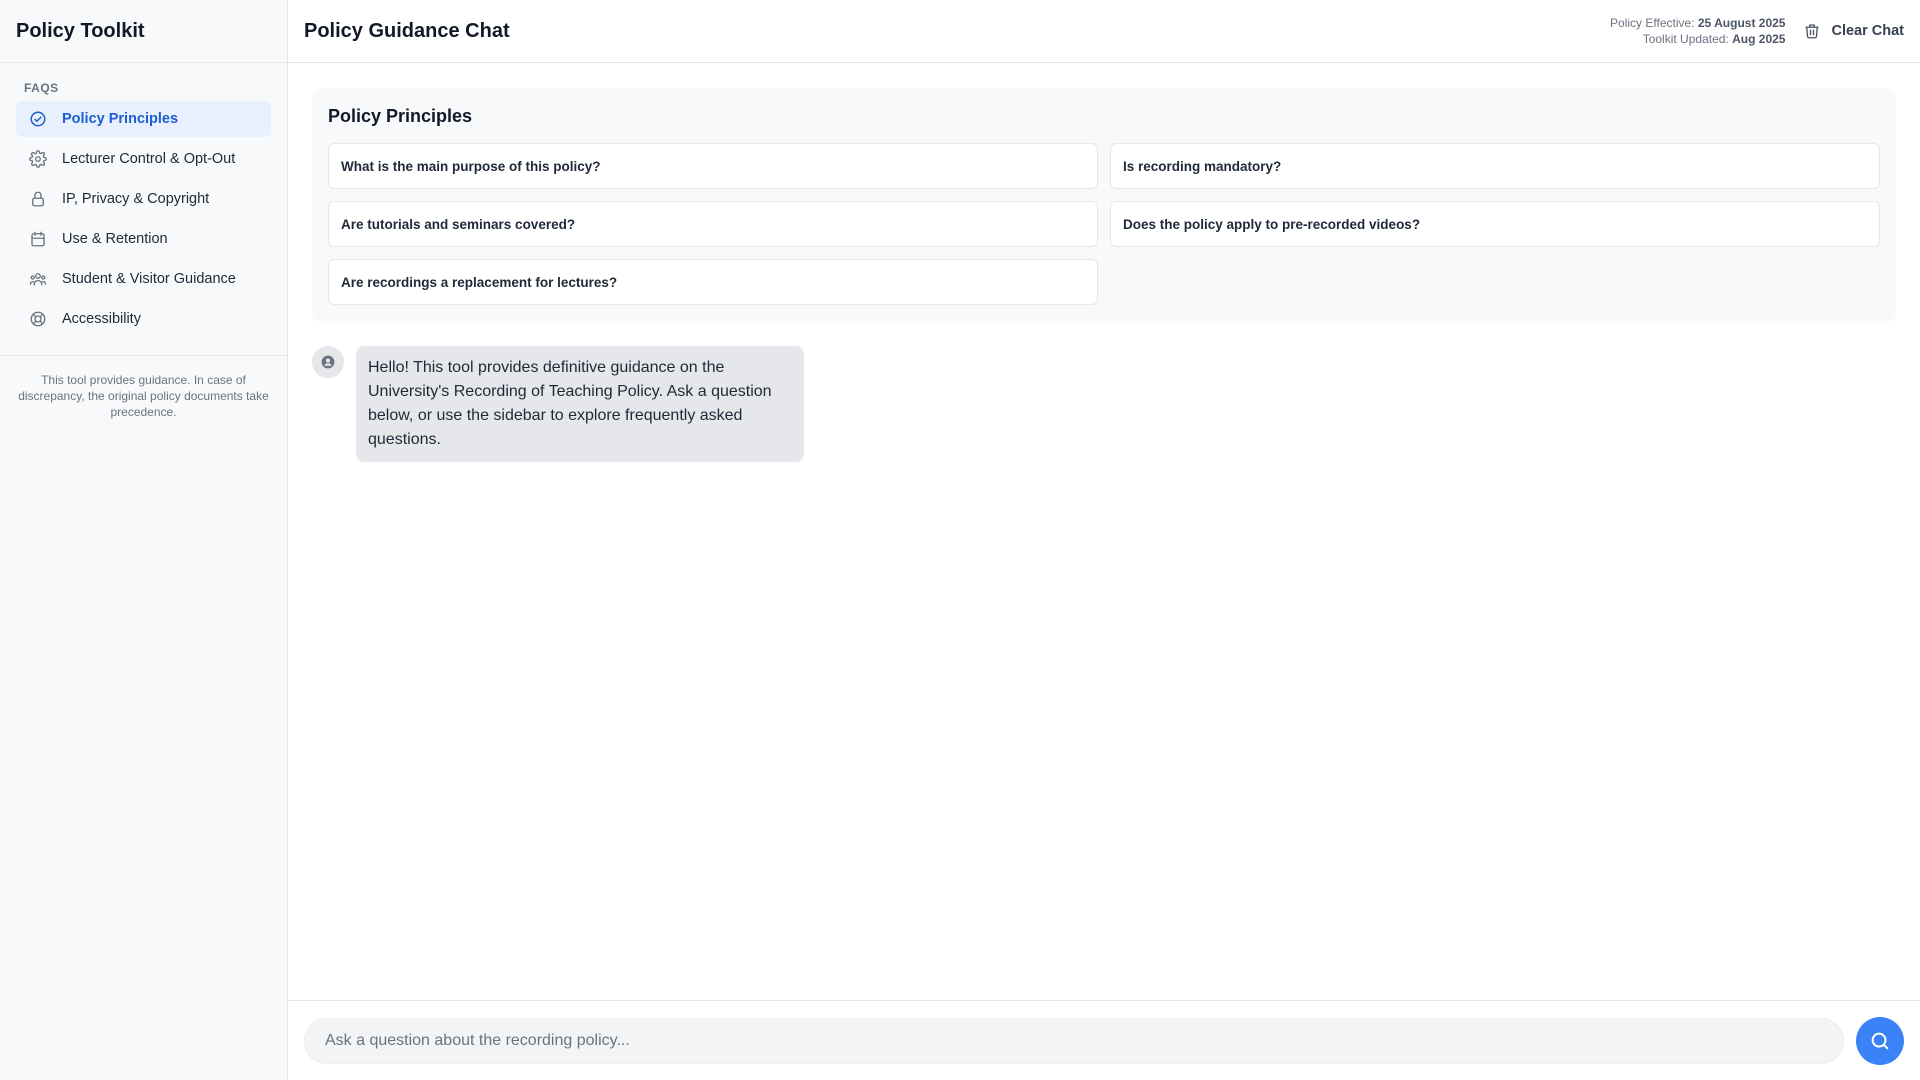  I want to click on toolkit-updated-line: Toolkit Updated: Aug 2025, so click(1698, 39).